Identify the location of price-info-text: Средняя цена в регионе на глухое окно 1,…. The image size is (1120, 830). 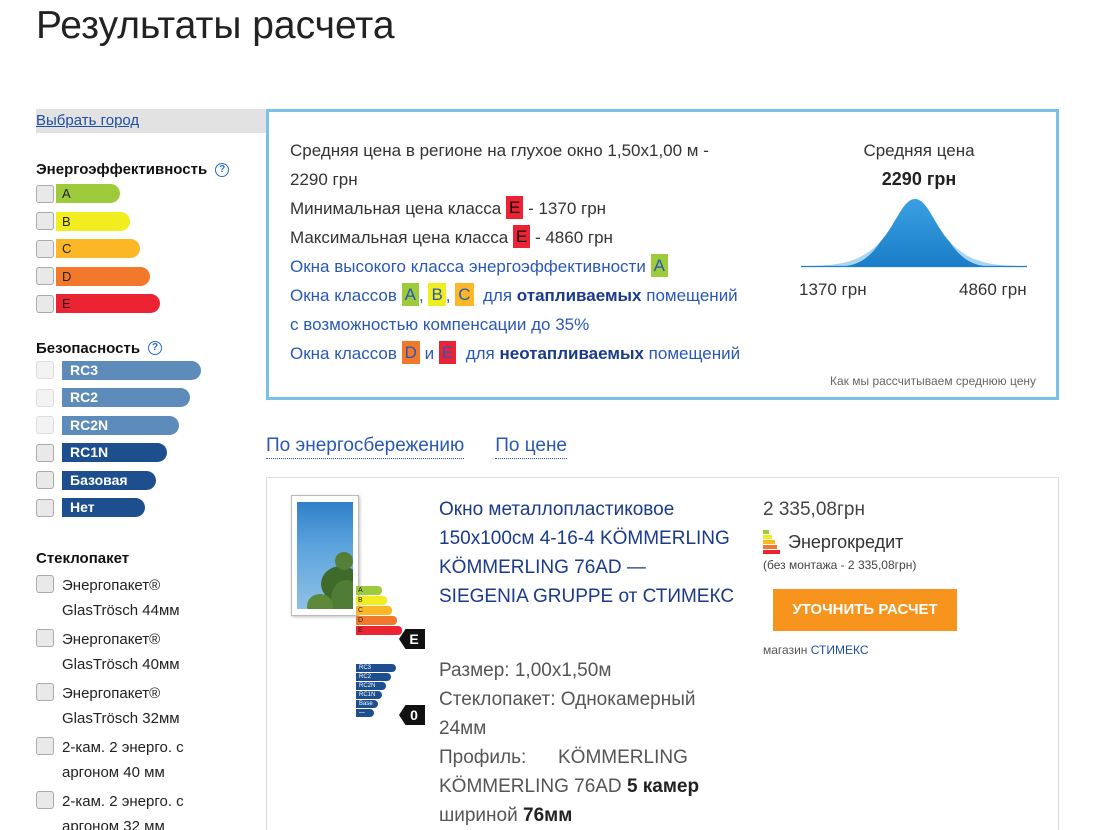
(537, 252).